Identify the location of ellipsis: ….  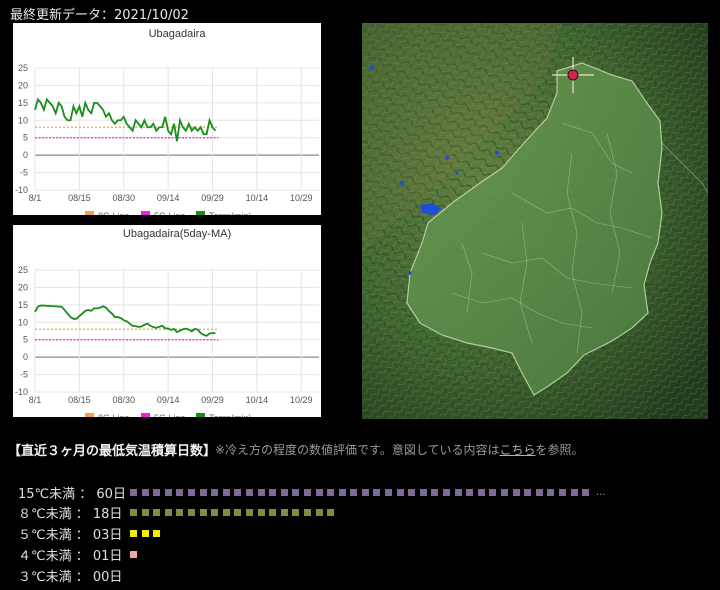
(600, 492).